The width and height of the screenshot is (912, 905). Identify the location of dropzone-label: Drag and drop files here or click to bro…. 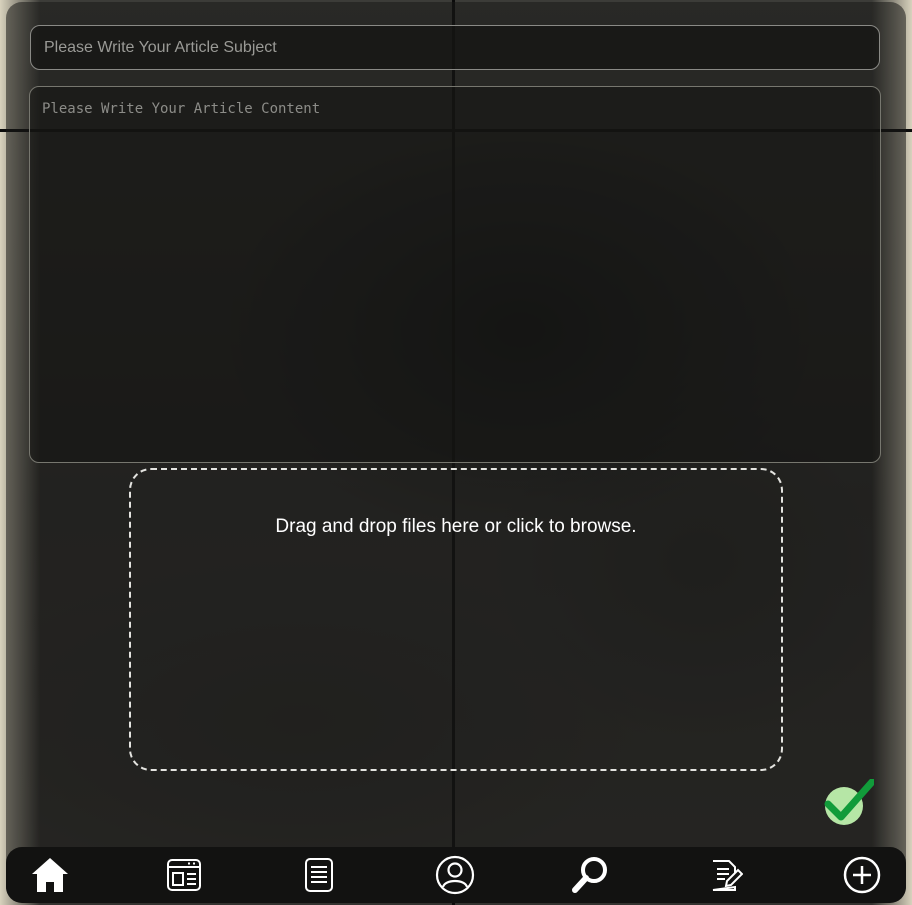
(456, 526).